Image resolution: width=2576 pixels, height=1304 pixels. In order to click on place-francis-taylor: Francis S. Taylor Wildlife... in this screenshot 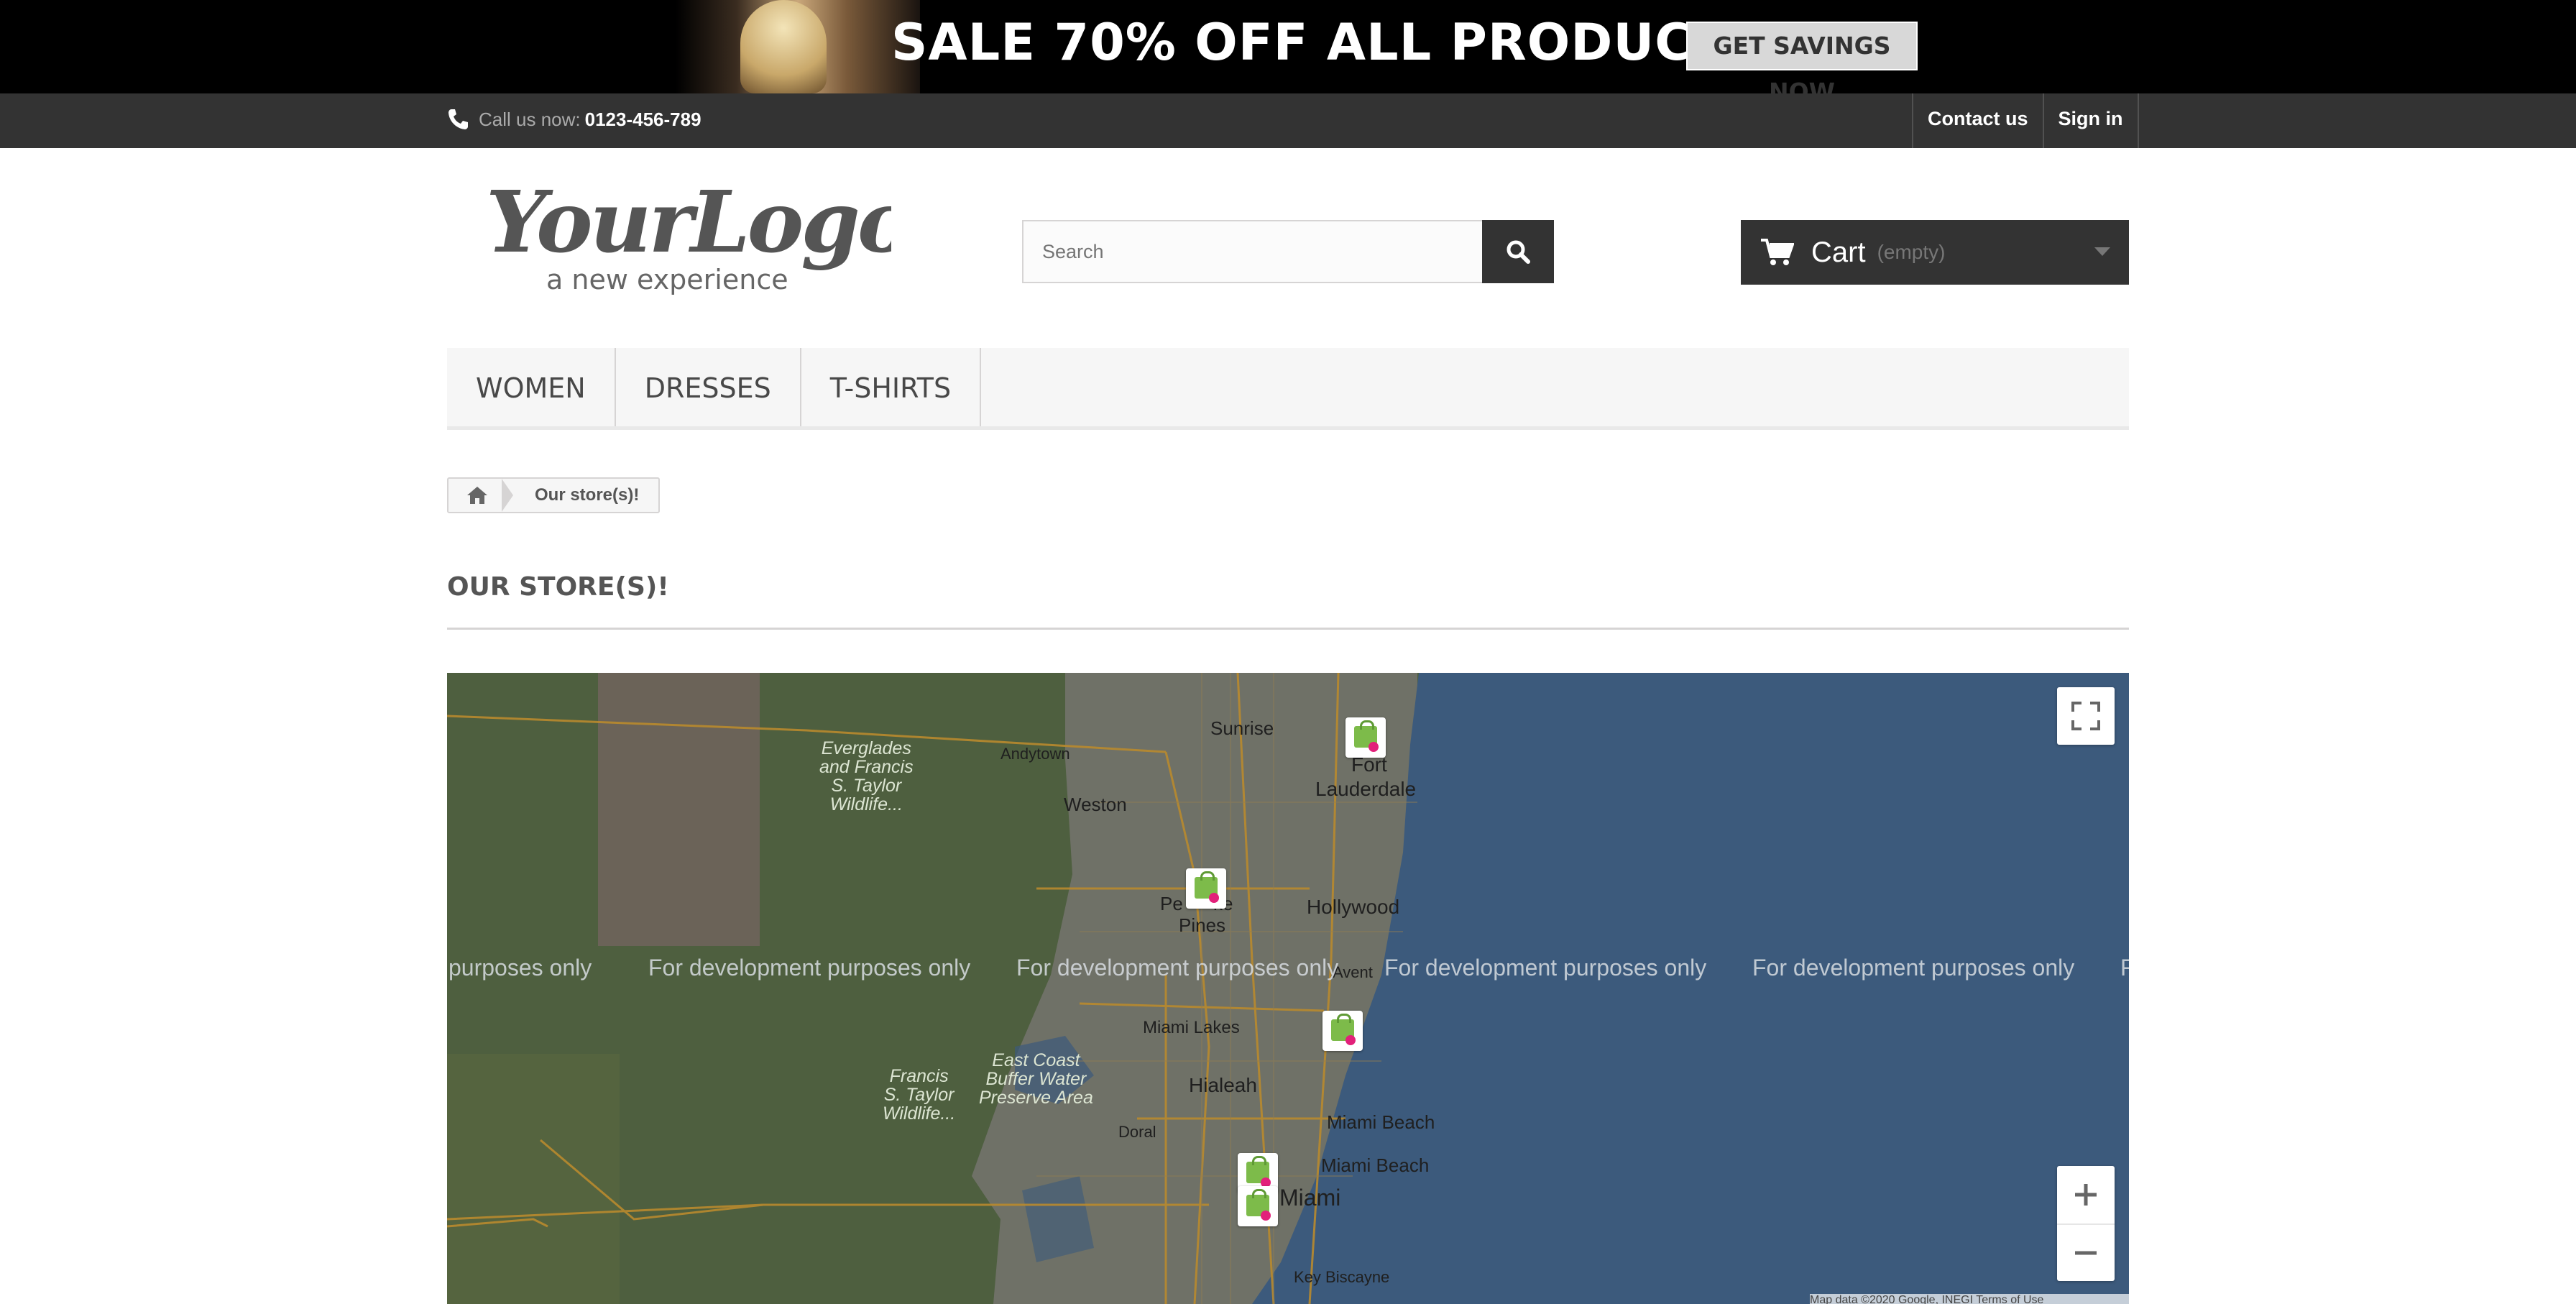, I will do `click(919, 1095)`.